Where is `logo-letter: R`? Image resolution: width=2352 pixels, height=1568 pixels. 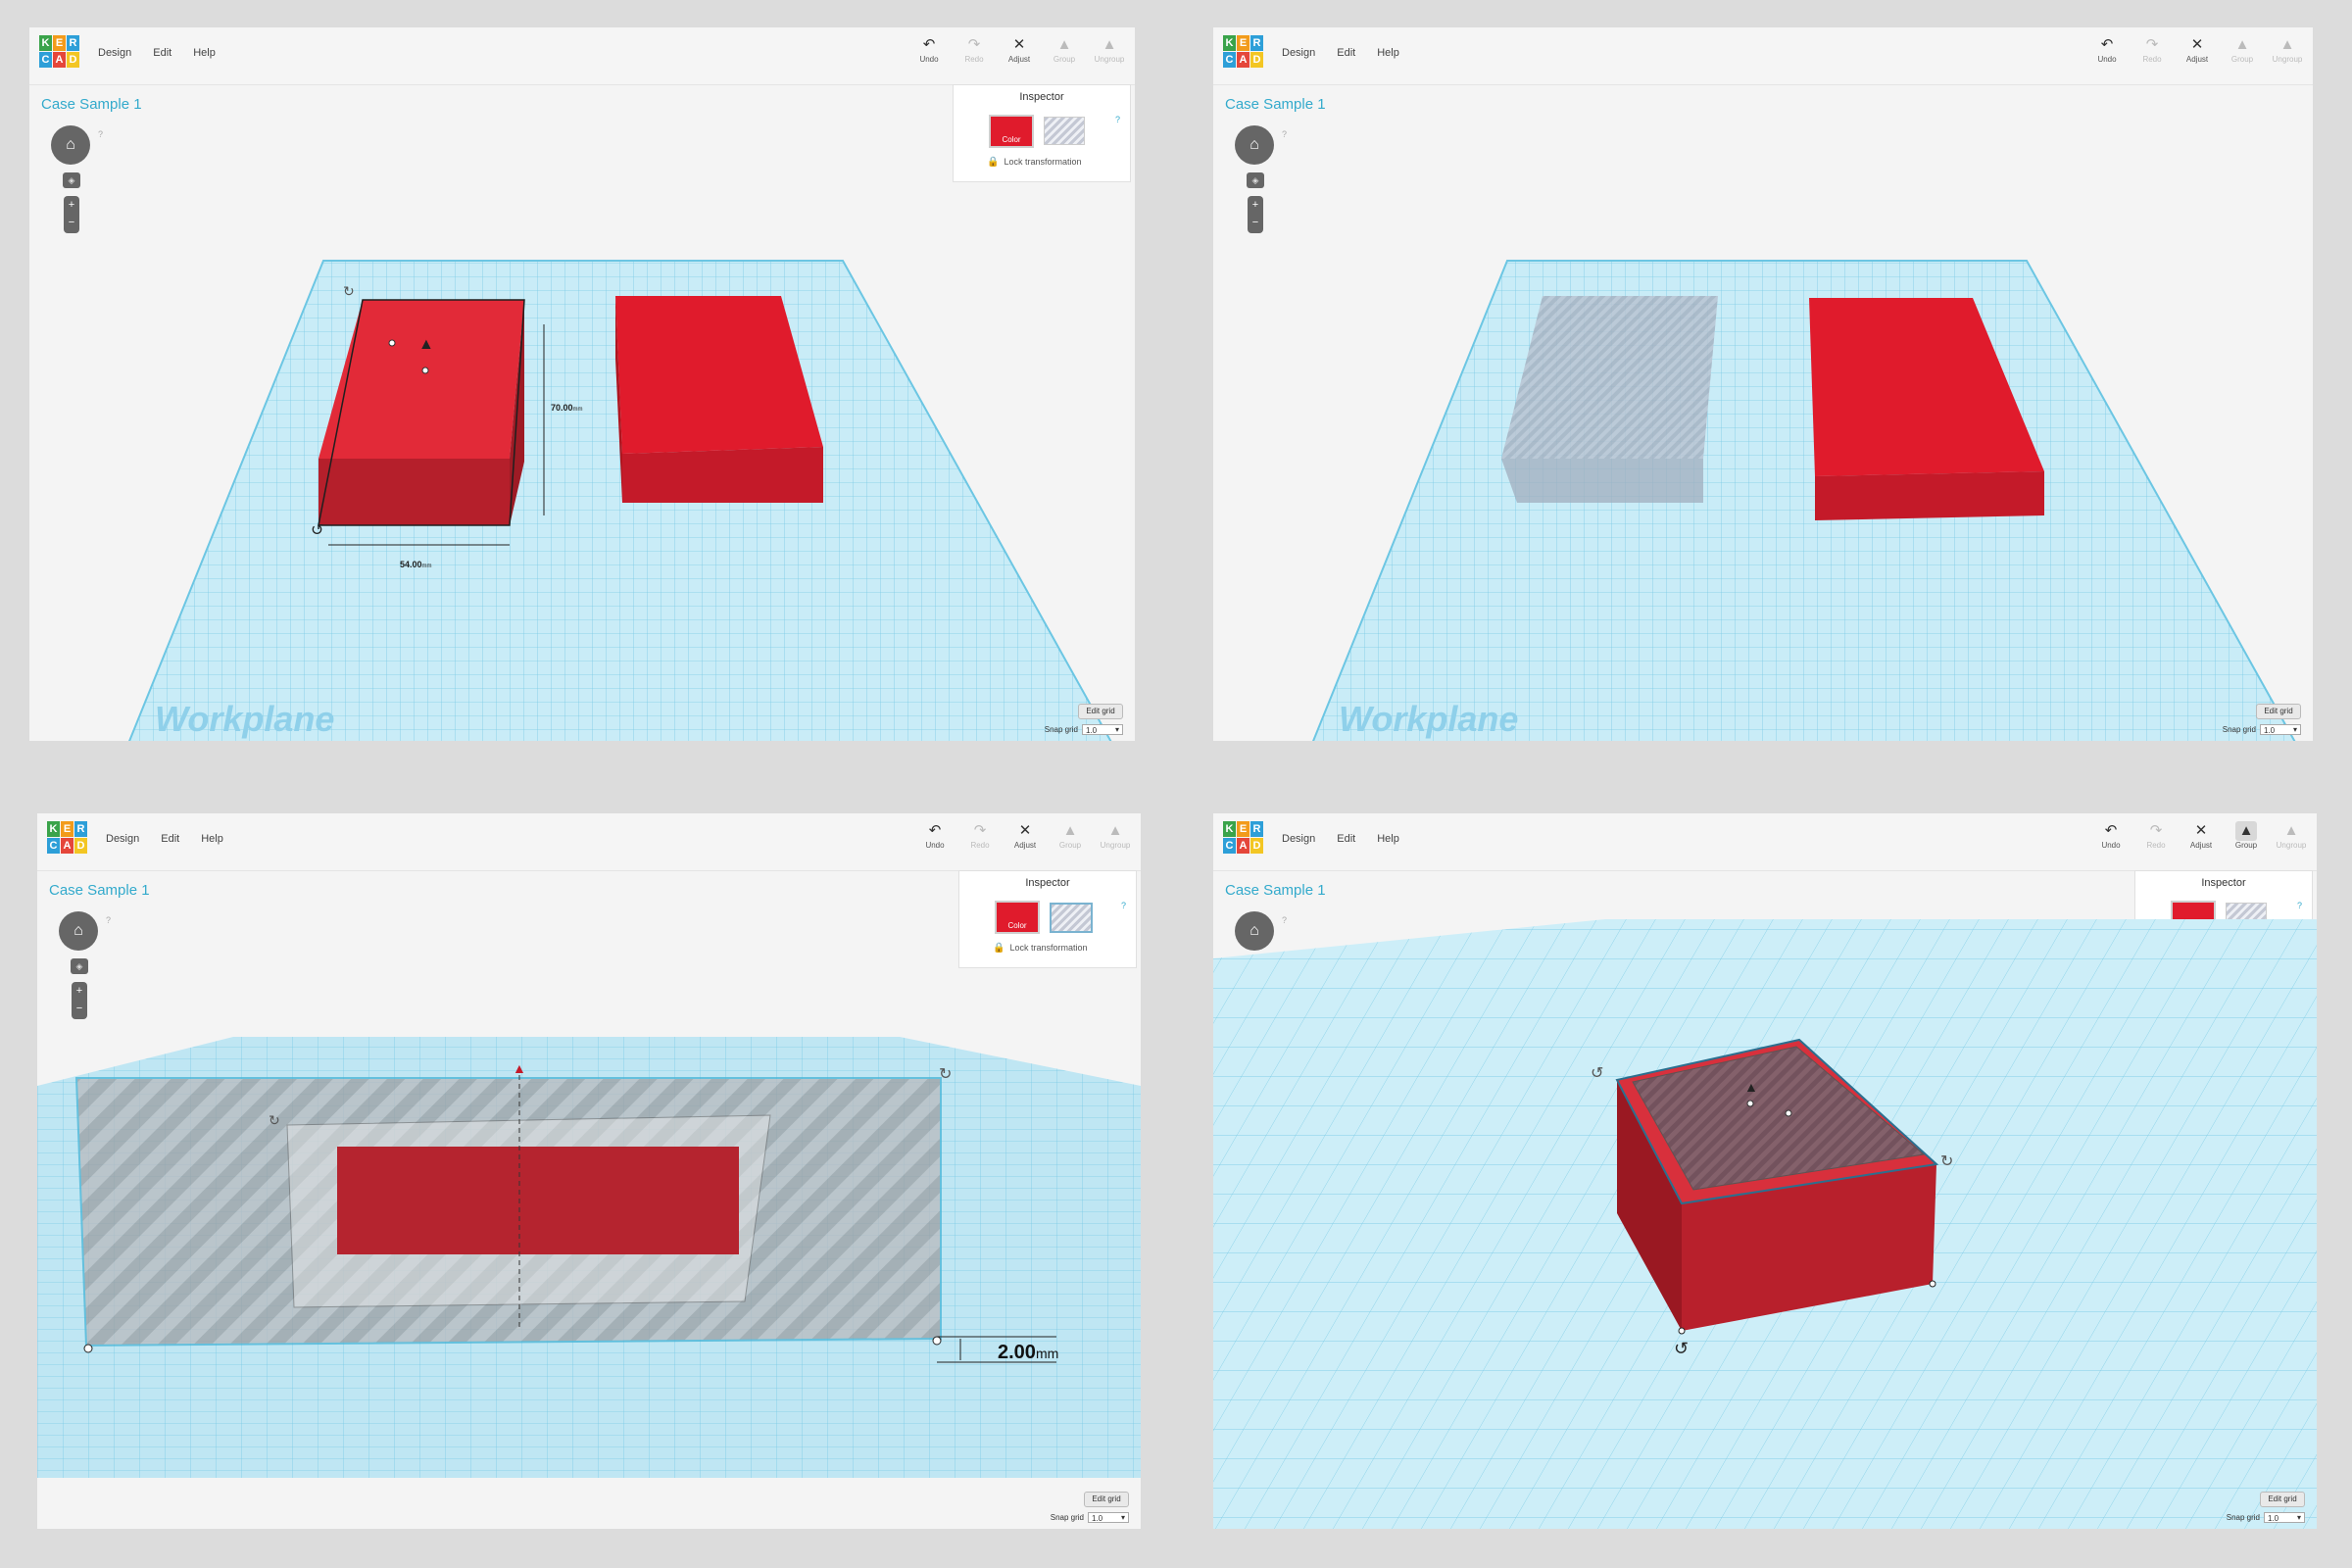
logo-letter: R is located at coordinates (80, 829).